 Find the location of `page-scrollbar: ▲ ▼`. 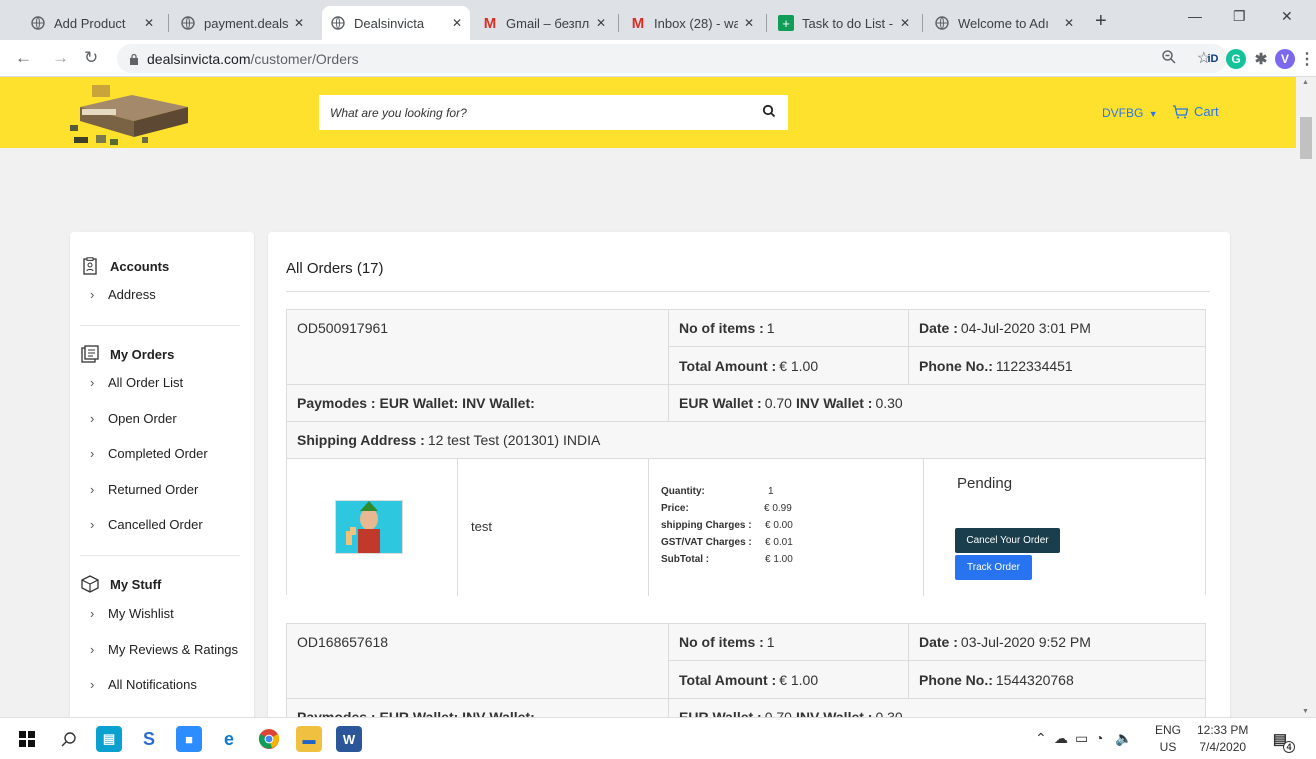

page-scrollbar: ▲ ▼ is located at coordinates (1306, 397).